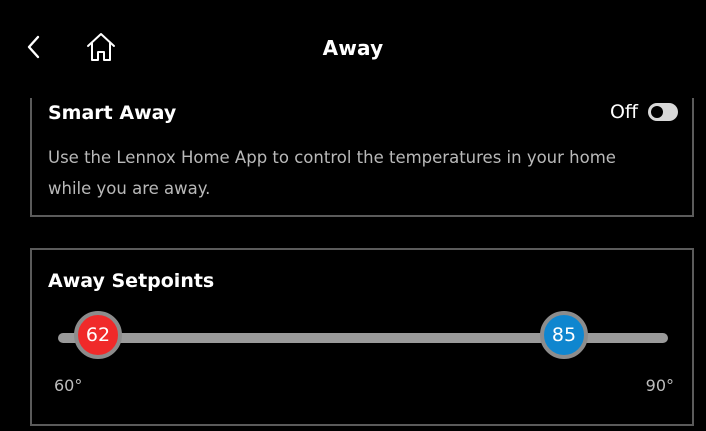 This screenshot has width=706, height=431. Describe the element at coordinates (131, 281) in the screenshot. I see `away-setpoints-label: Away Setpoints` at that location.